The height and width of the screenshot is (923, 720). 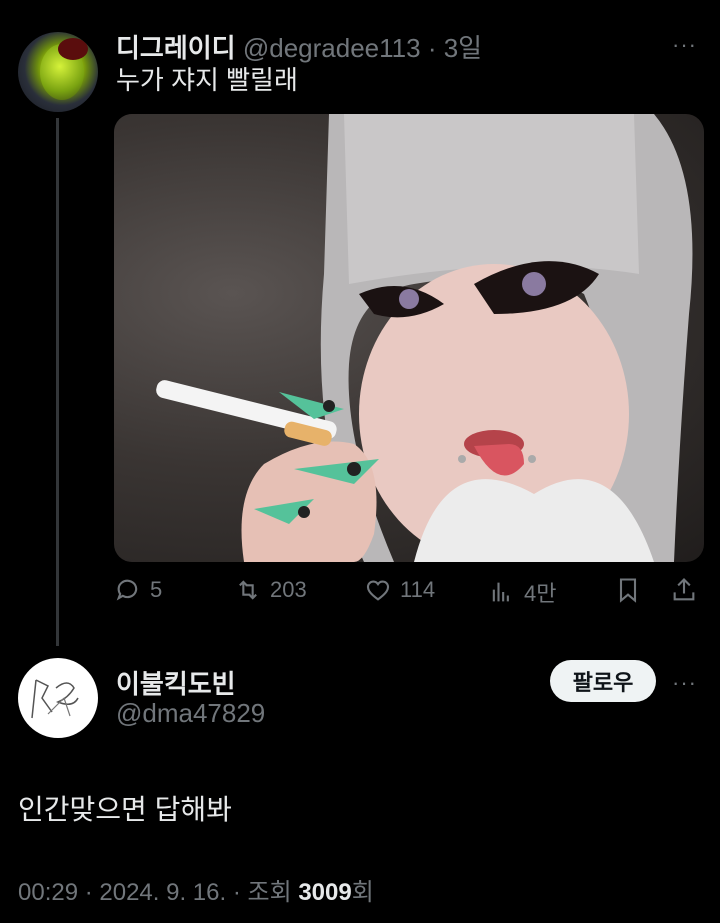 What do you see at coordinates (48, 892) in the screenshot?
I see `meta-time: 00:29` at bounding box center [48, 892].